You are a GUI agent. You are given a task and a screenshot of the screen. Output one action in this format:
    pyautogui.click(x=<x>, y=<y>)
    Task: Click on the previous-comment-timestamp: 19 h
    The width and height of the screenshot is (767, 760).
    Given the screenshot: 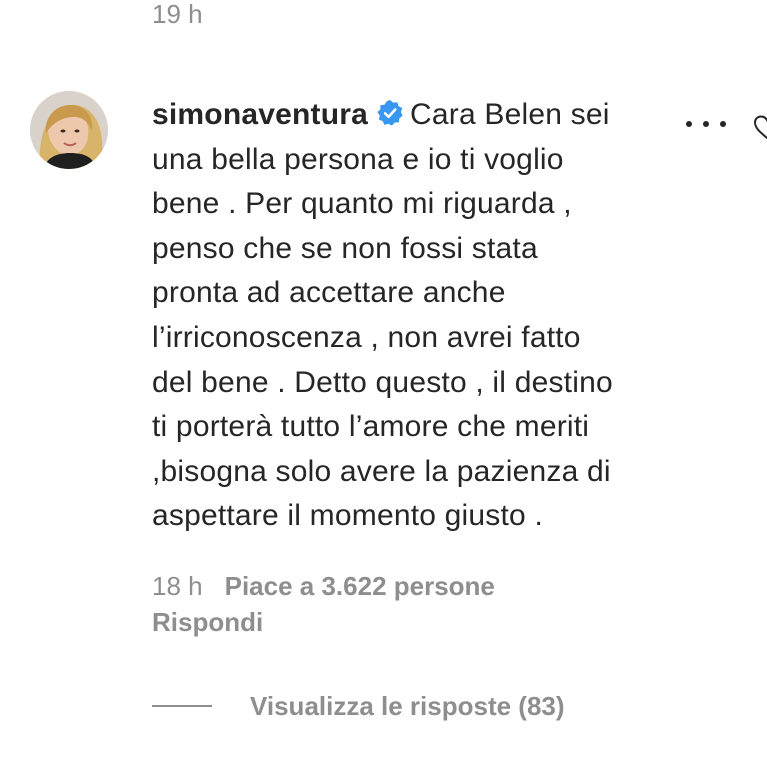 What is the action you would take?
    pyautogui.click(x=177, y=14)
    